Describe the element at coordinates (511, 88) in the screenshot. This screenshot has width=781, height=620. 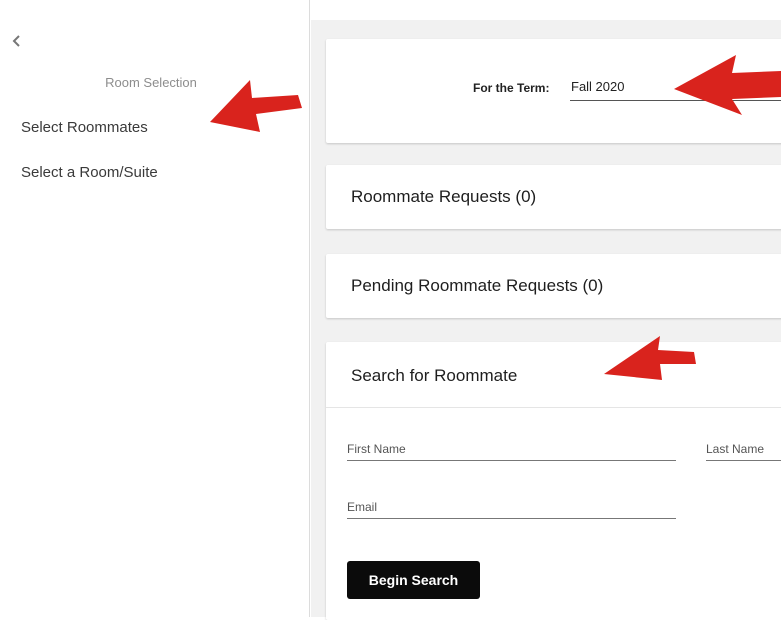
I see `term-label: For the Term:` at that location.